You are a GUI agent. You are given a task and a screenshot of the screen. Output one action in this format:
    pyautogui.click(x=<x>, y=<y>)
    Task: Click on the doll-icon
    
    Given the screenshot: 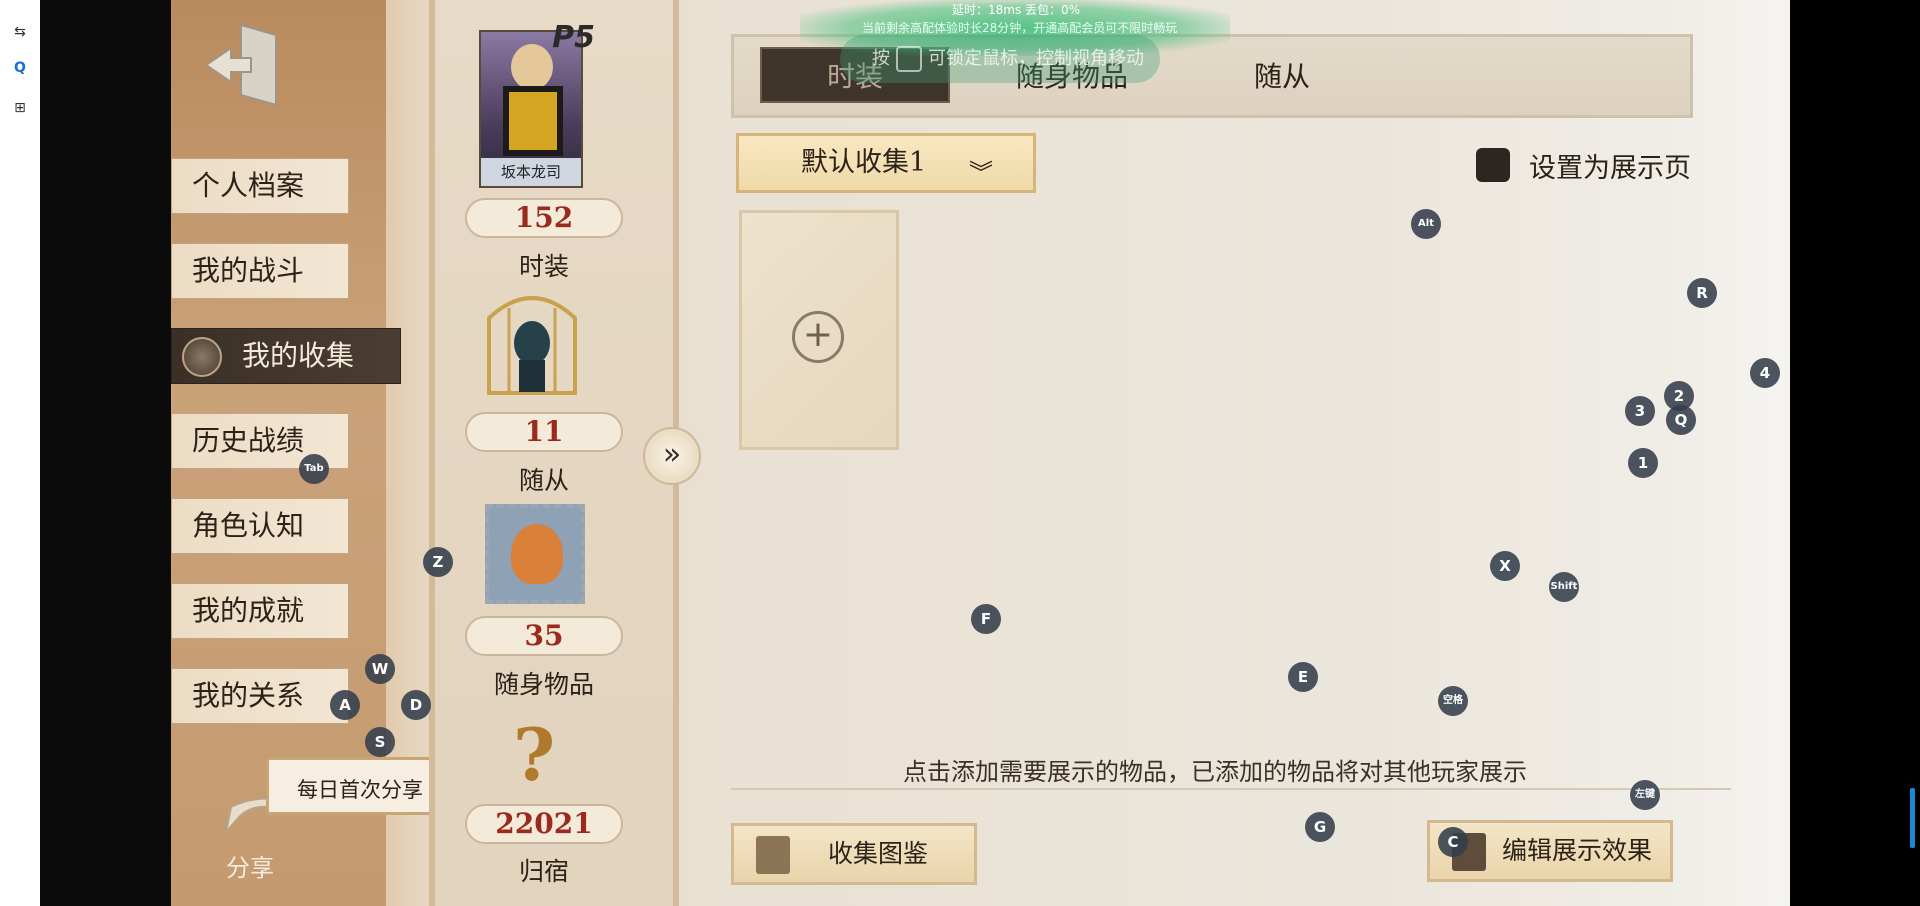 What is the action you would take?
    pyautogui.click(x=537, y=554)
    